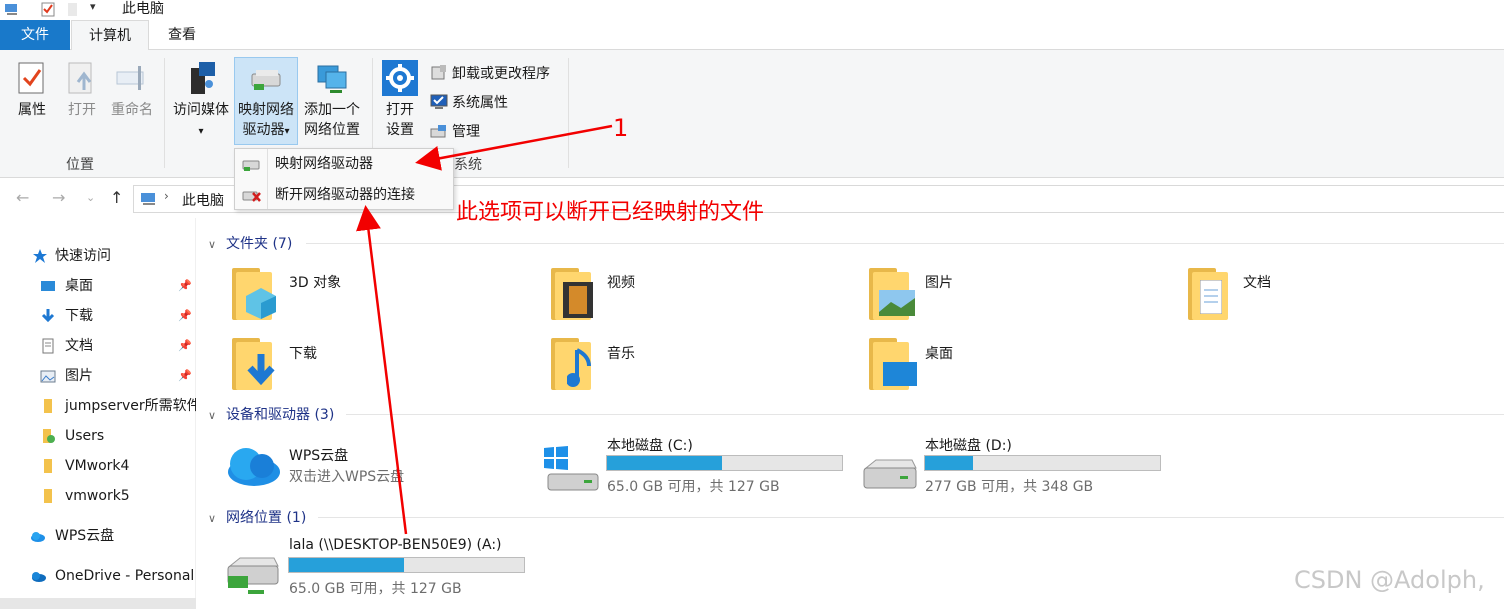  I want to click on wps-cloud-icon, so click(254, 467).